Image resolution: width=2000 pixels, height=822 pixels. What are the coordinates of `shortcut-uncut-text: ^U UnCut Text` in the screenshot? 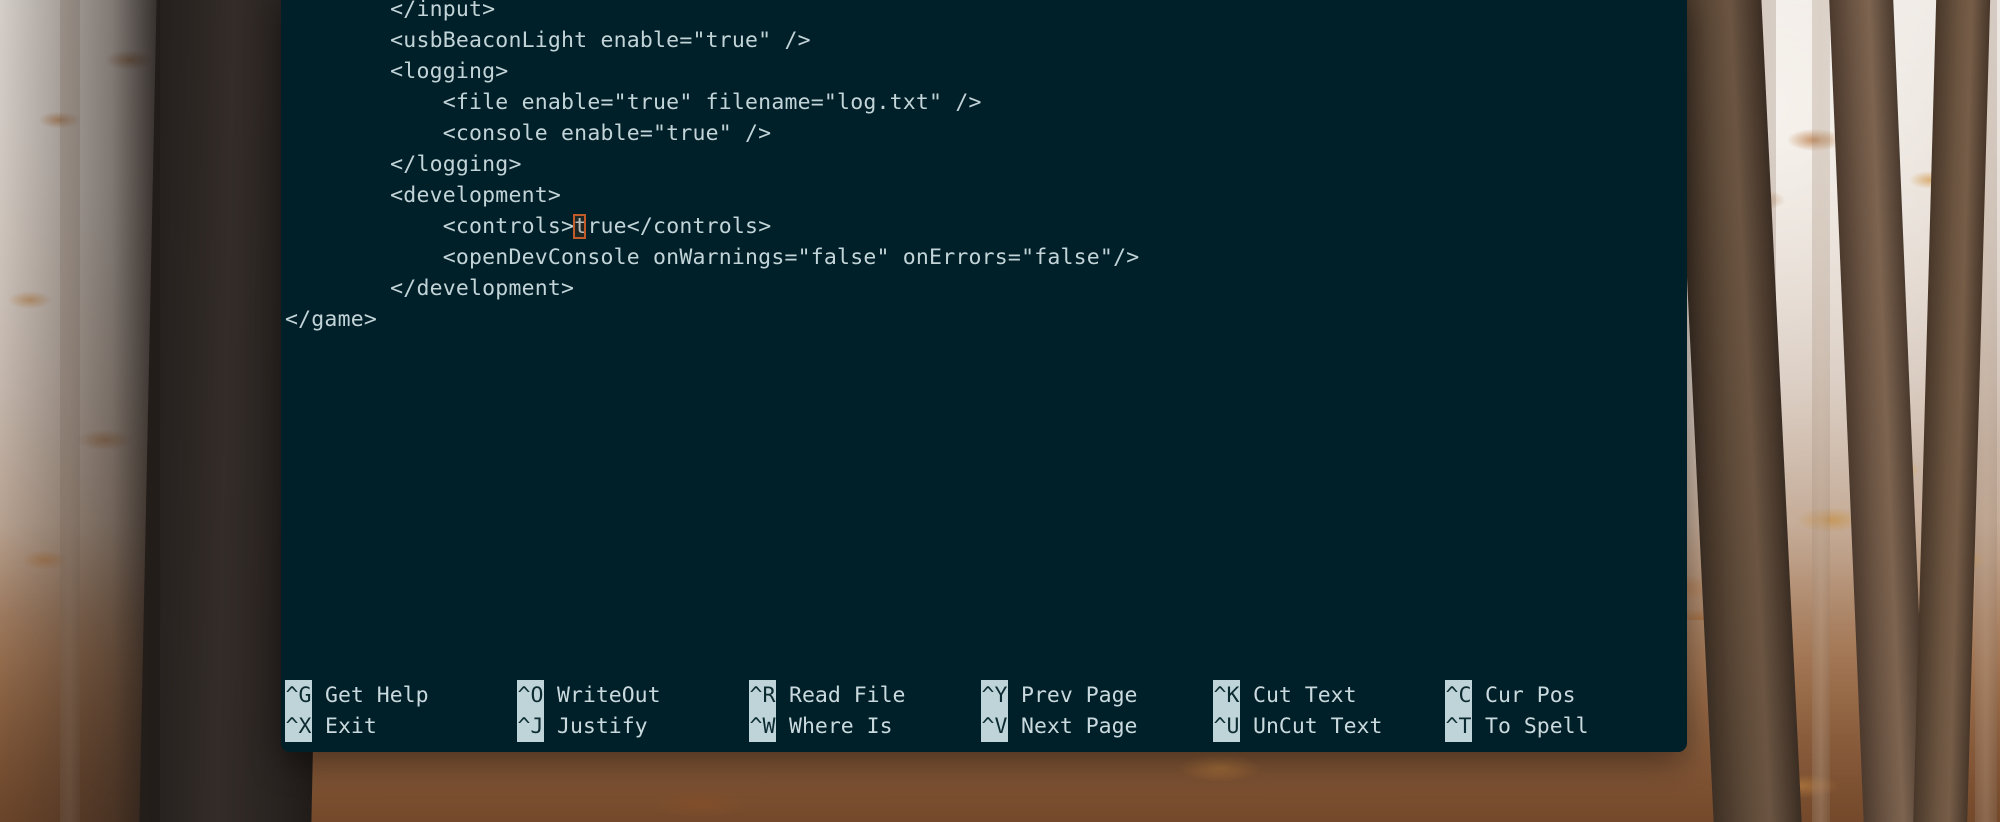 It's located at (1329, 726).